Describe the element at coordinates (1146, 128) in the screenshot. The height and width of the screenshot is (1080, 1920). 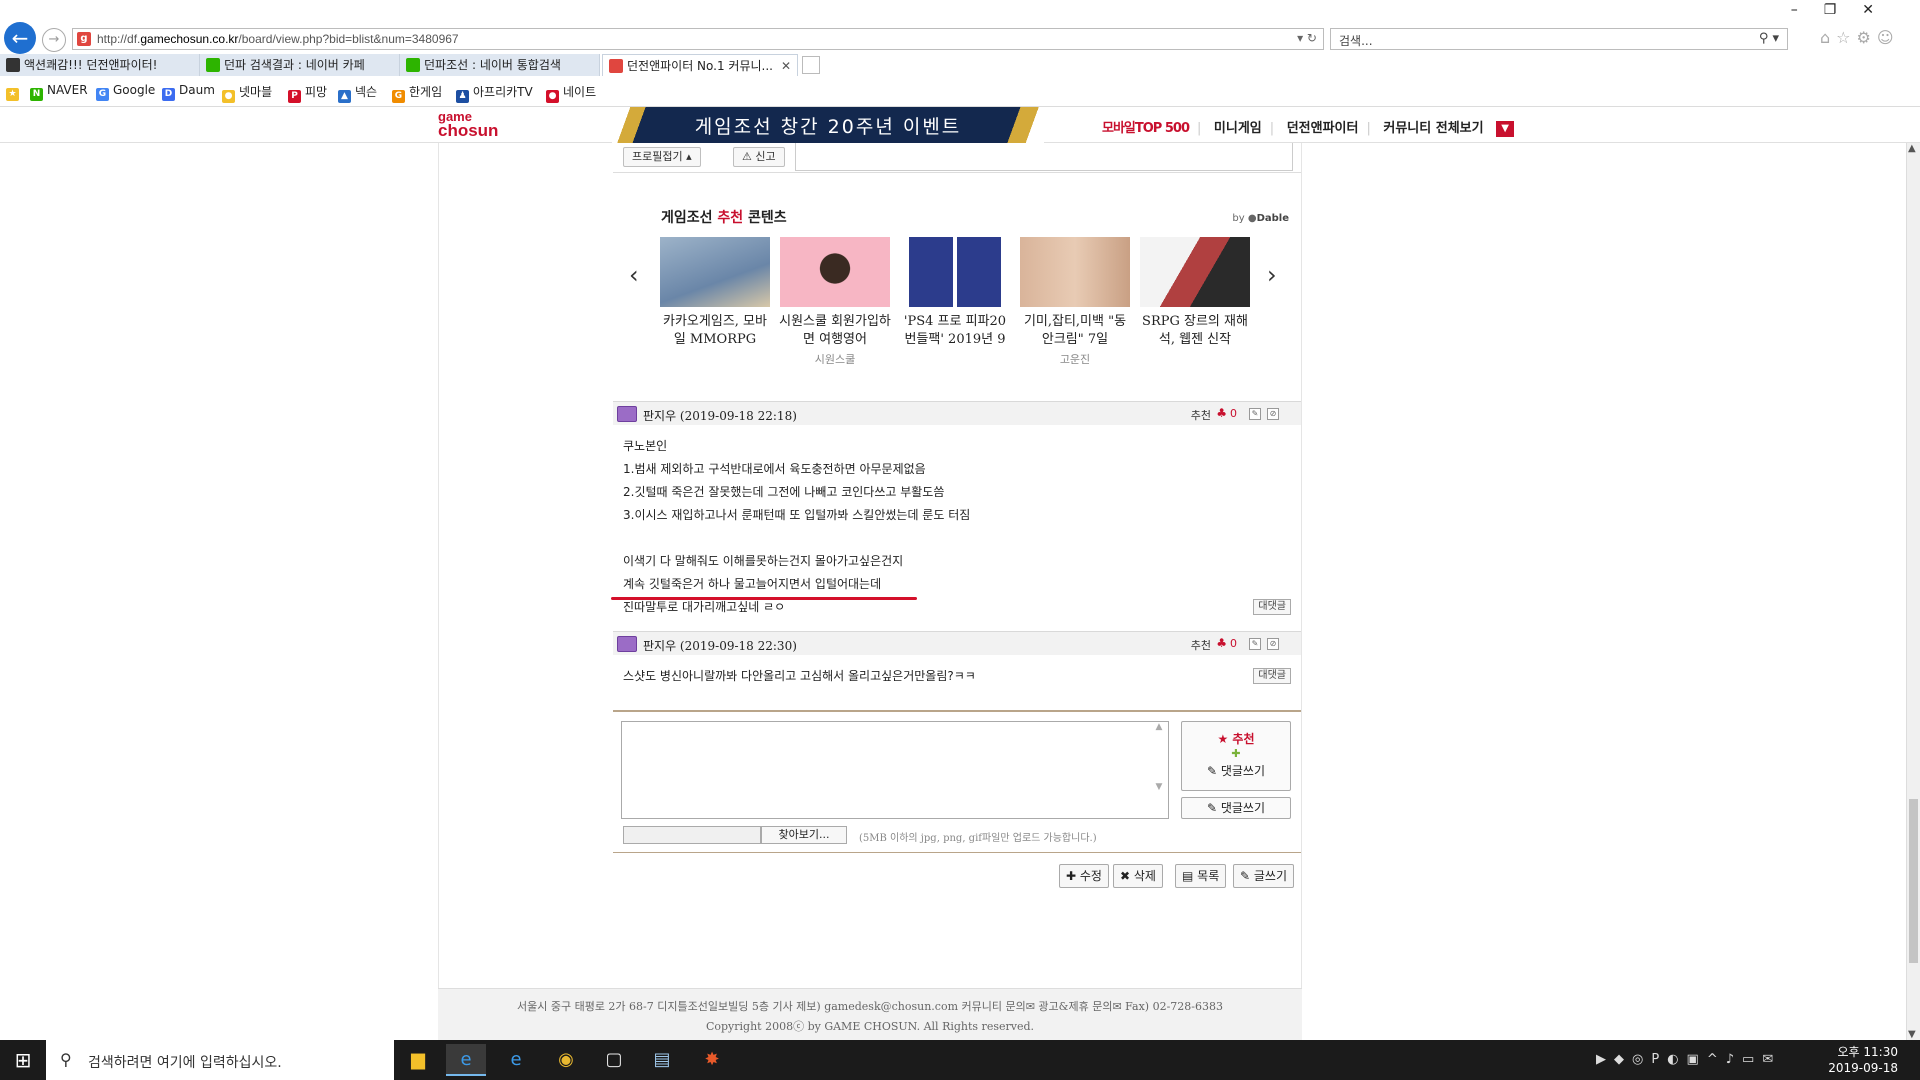
I see `nav-mobile-top500: 모바일TOP 500` at that location.